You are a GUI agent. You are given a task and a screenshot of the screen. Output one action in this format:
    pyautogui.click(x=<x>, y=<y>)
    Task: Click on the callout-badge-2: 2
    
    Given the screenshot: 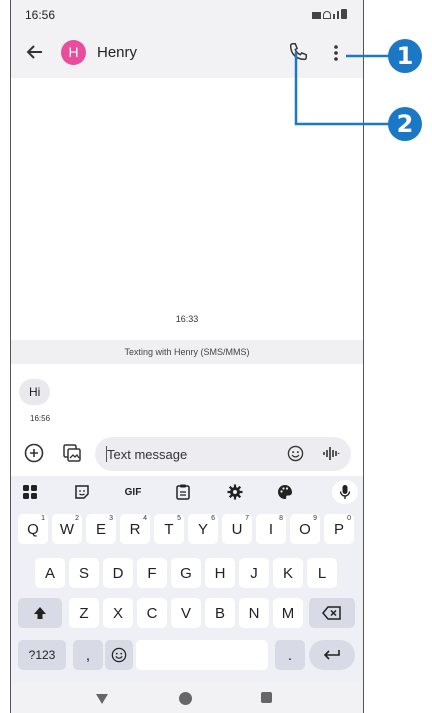 What is the action you would take?
    pyautogui.click(x=405, y=124)
    